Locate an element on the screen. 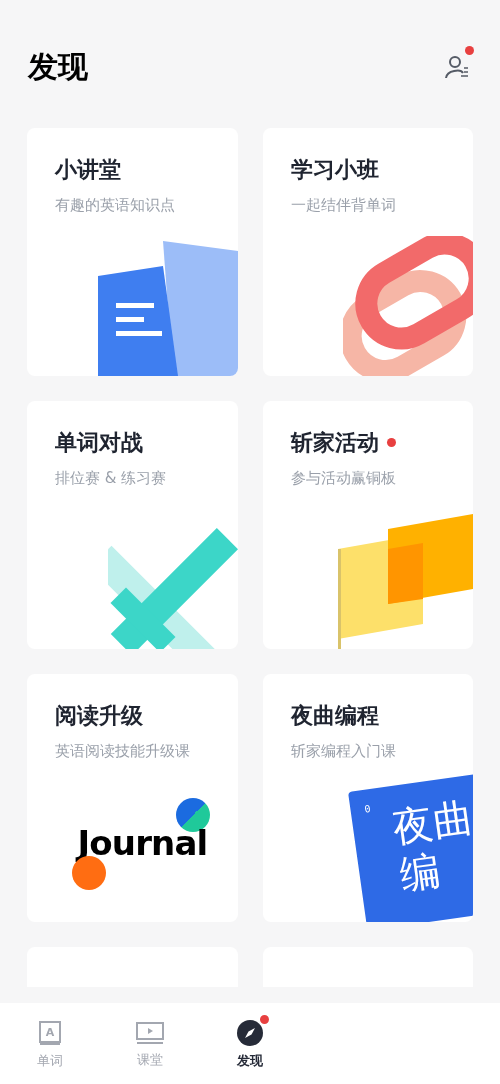 This screenshot has width=500, height=1084. card-title: 学习小班 is located at coordinates (334, 170).